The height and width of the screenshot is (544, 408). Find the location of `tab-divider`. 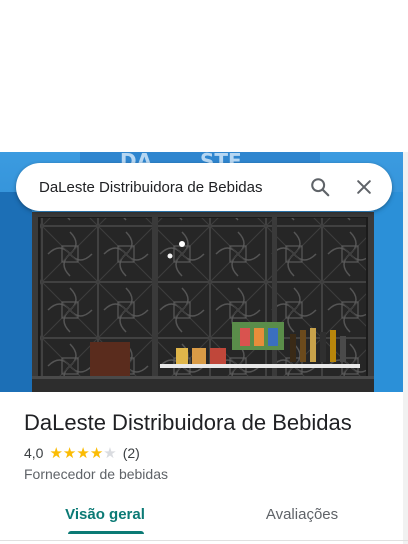

tab-divider is located at coordinates (204, 540).